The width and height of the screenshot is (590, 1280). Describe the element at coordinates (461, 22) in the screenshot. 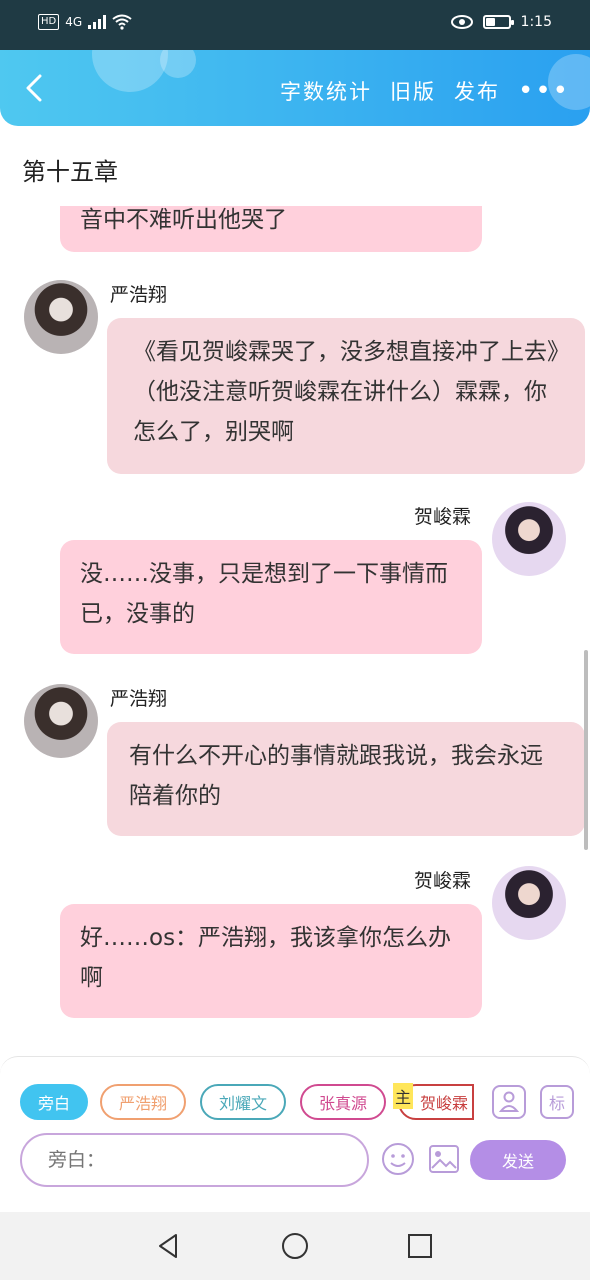

I see `eye-icon` at that location.